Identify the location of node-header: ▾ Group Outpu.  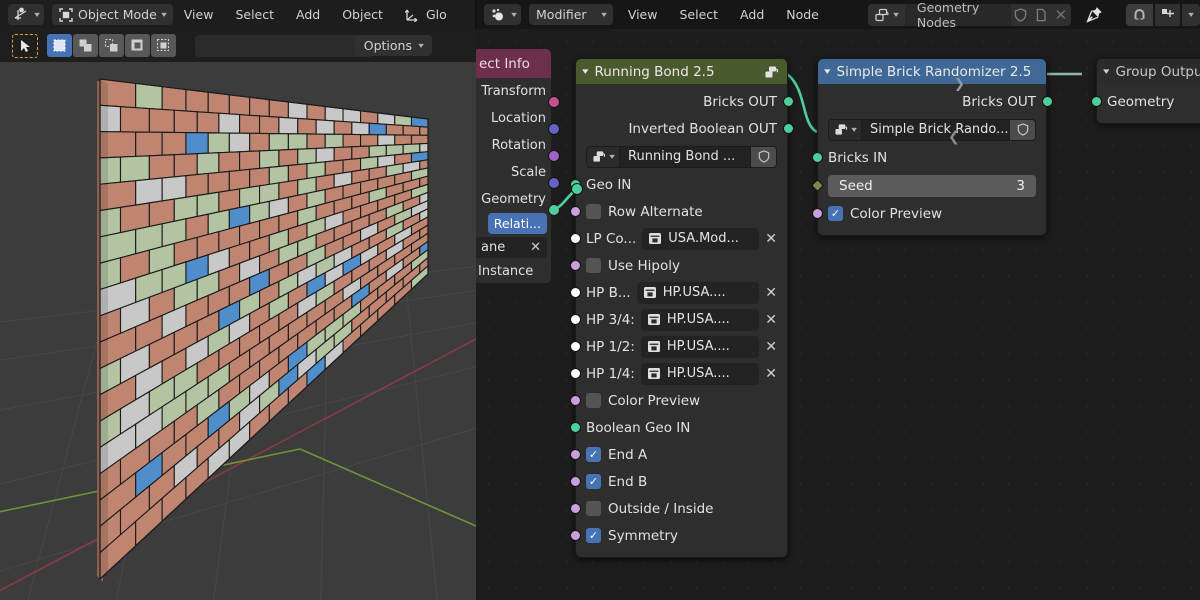
(1148, 71).